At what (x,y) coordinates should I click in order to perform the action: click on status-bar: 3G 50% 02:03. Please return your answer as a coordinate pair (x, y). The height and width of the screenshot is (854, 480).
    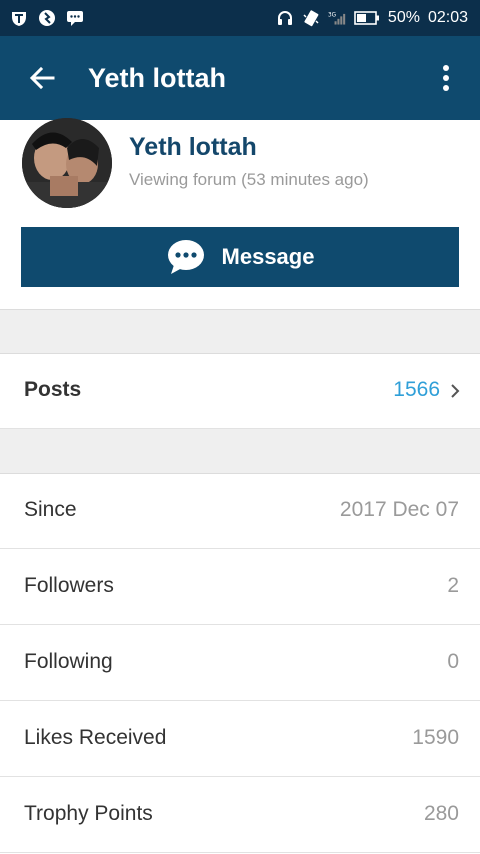
    Looking at the image, I should click on (240, 18).